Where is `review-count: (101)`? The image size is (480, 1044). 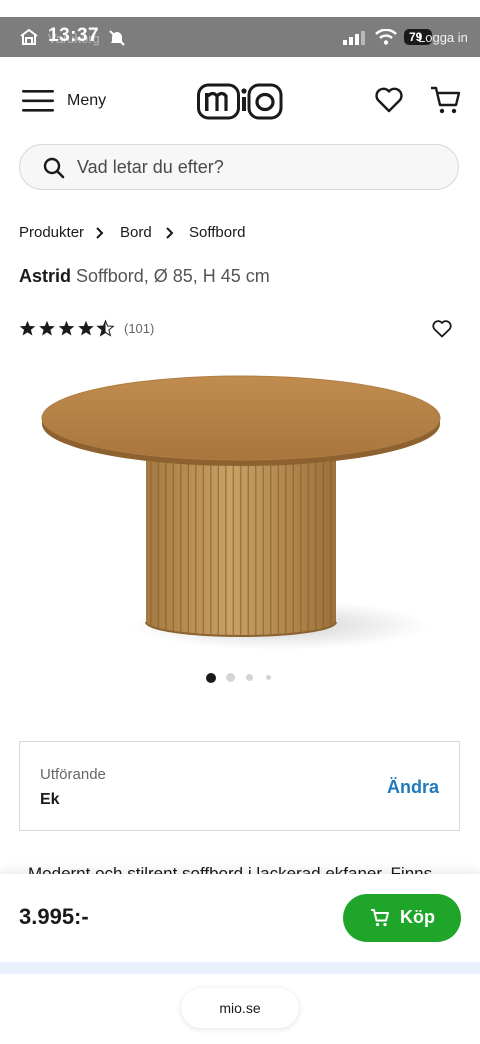 review-count: (101) is located at coordinates (139, 328).